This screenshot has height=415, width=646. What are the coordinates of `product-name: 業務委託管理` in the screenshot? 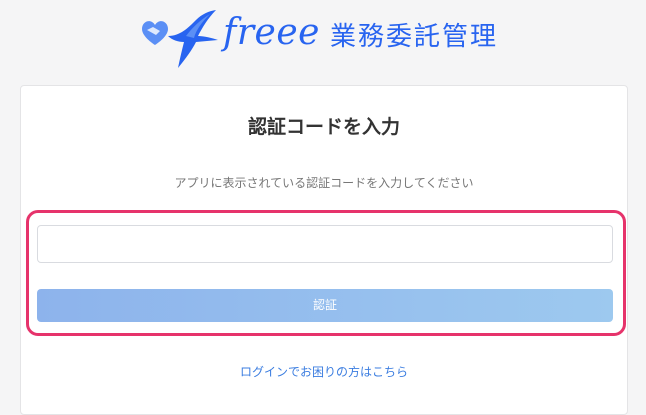 It's located at (414, 37).